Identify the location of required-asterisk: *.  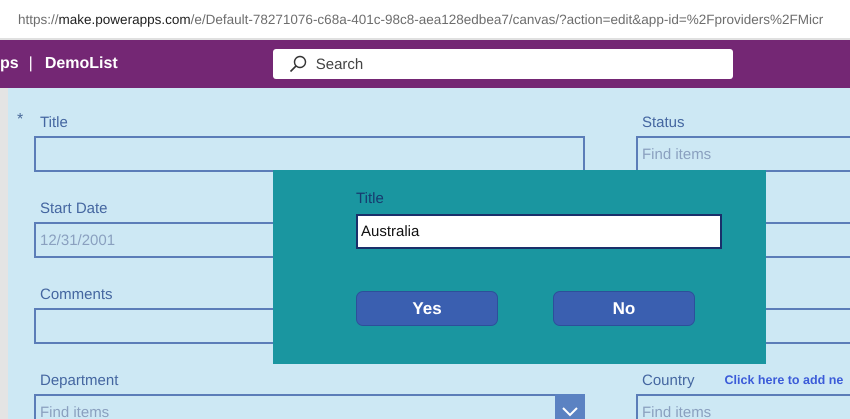
(20, 120).